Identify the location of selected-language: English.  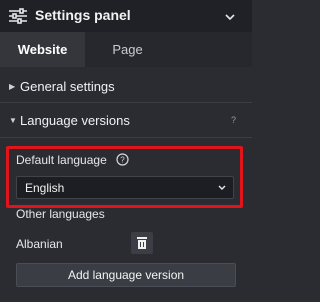
(45, 188).